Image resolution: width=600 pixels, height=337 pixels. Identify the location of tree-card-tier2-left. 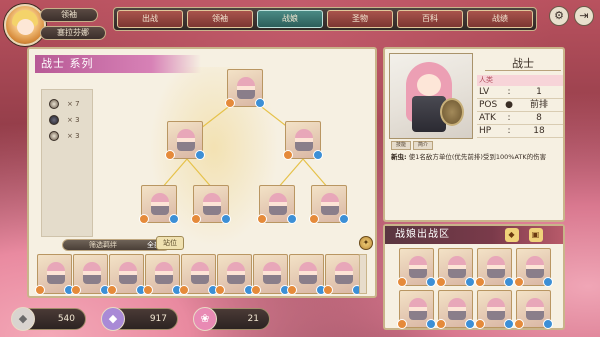
(185, 140).